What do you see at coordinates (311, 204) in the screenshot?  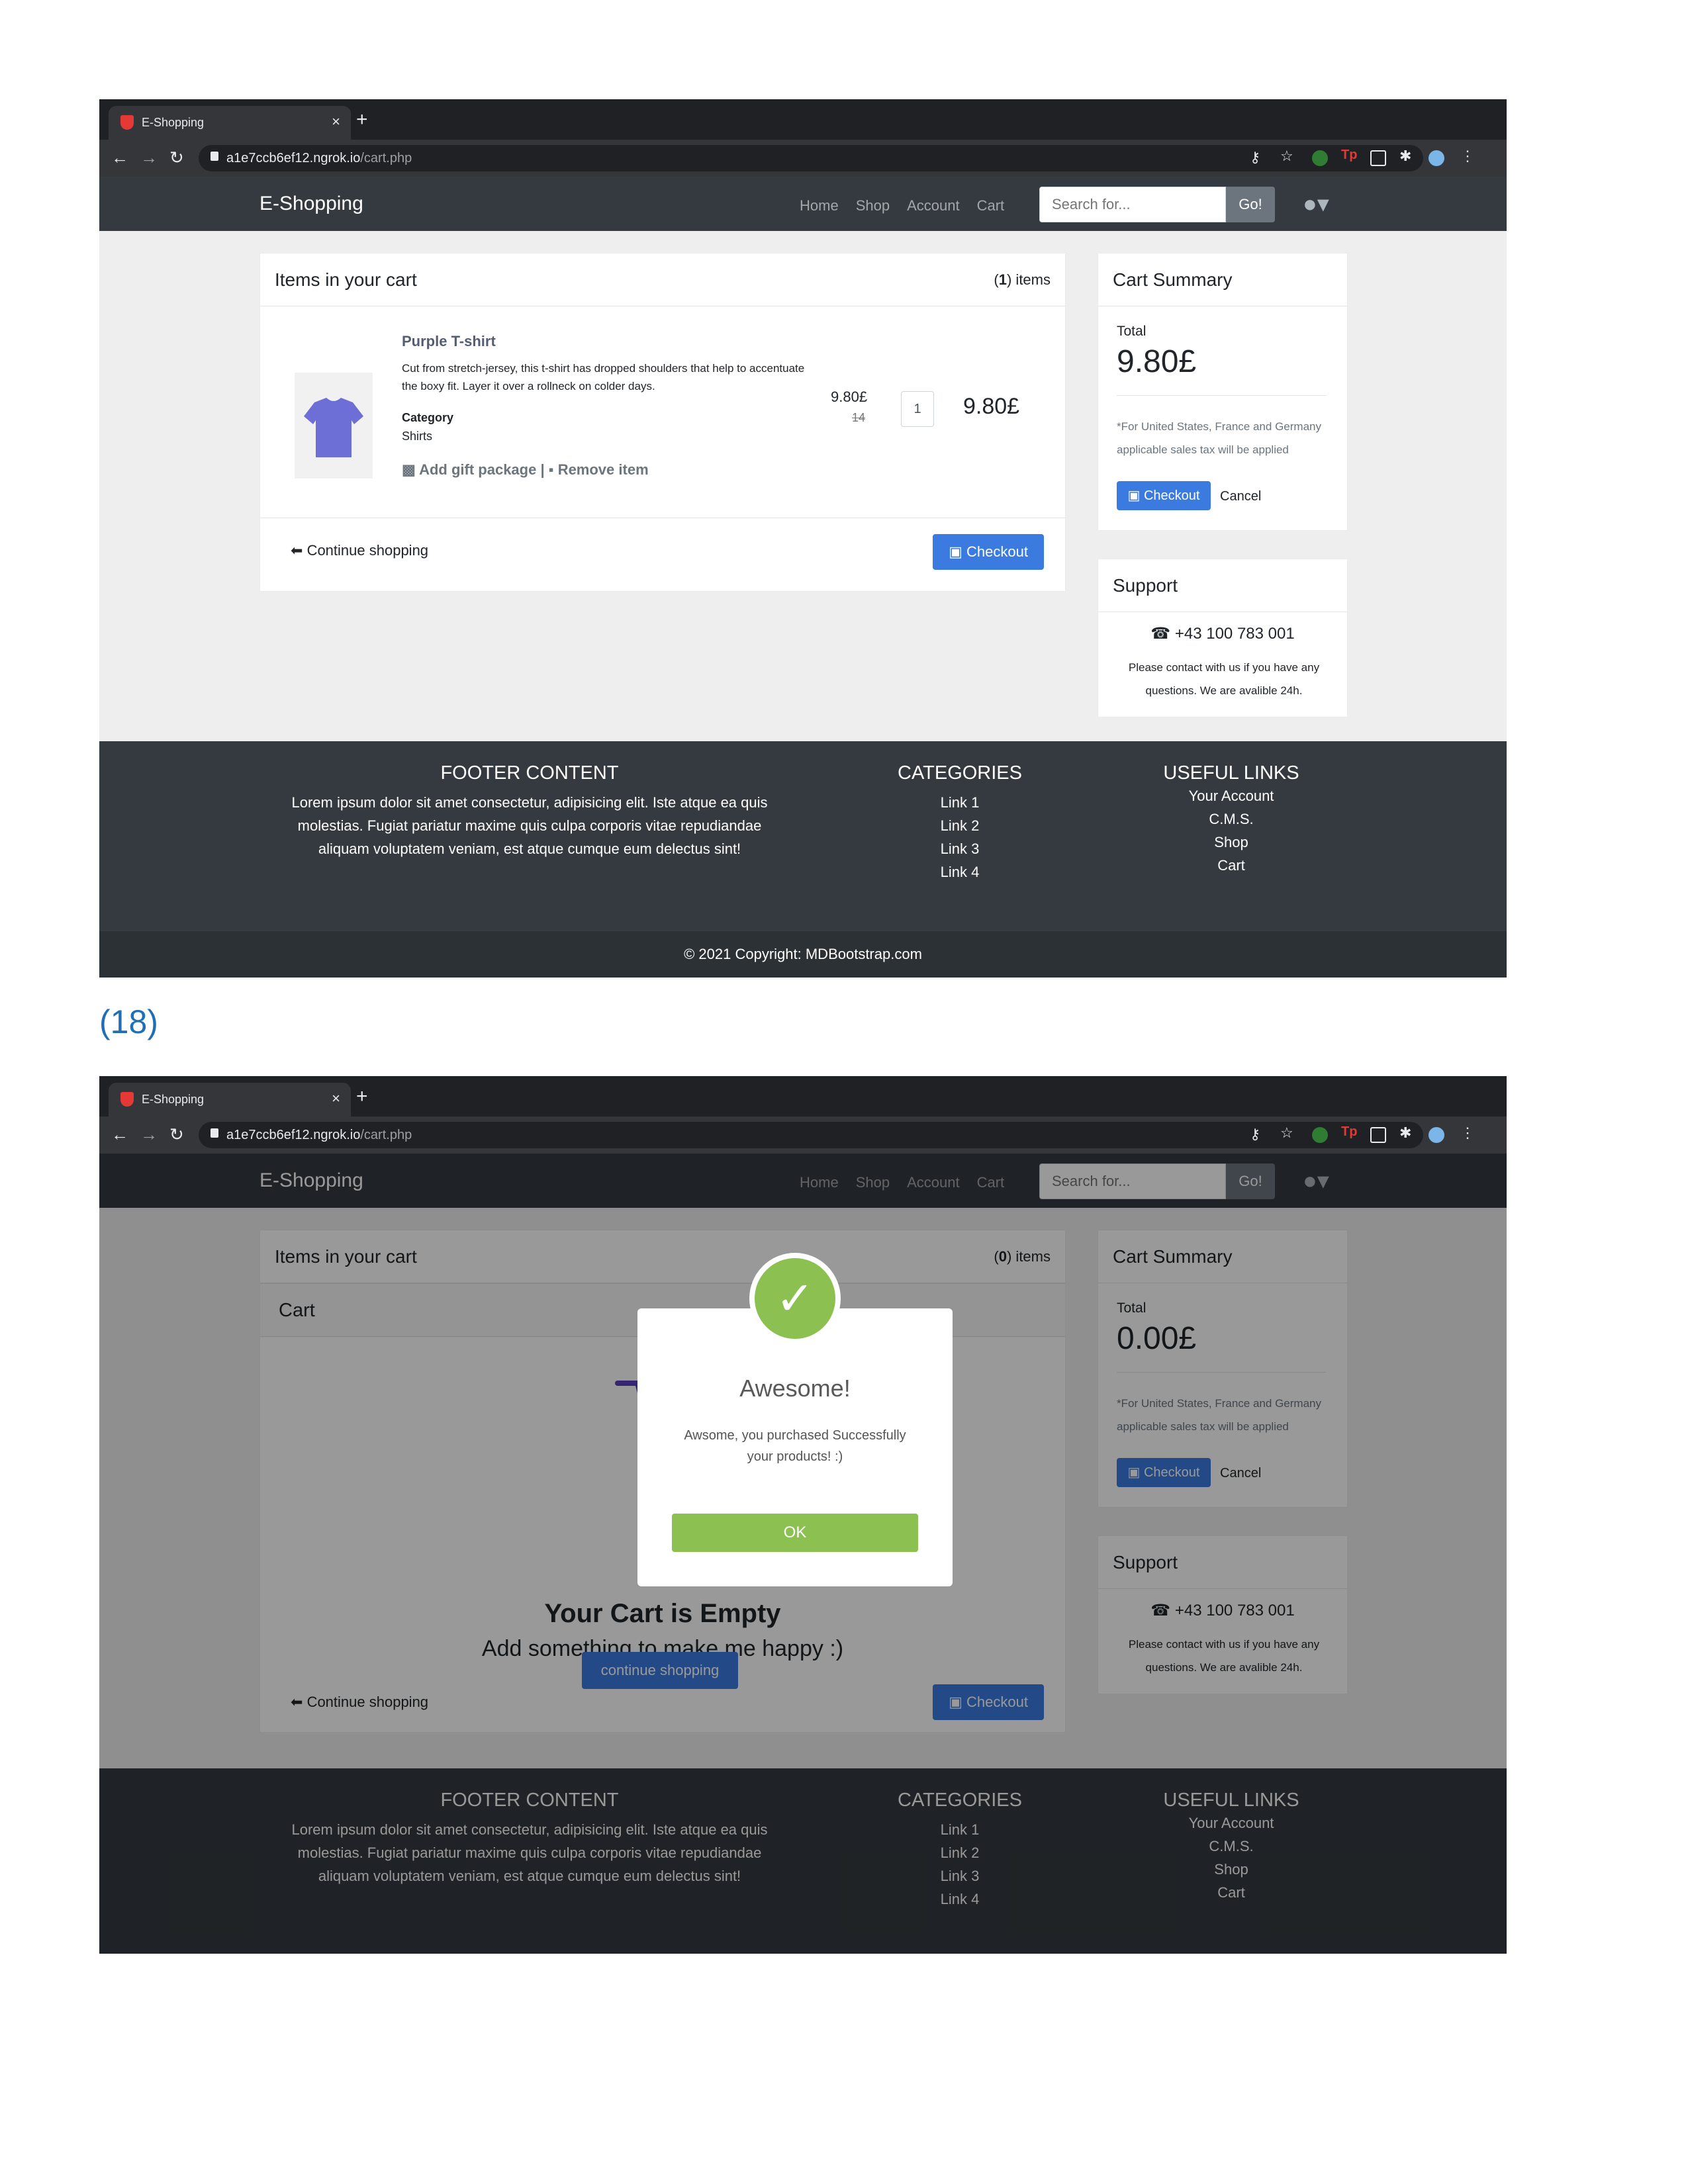 I see `brand-logo: E-Shopping` at bounding box center [311, 204].